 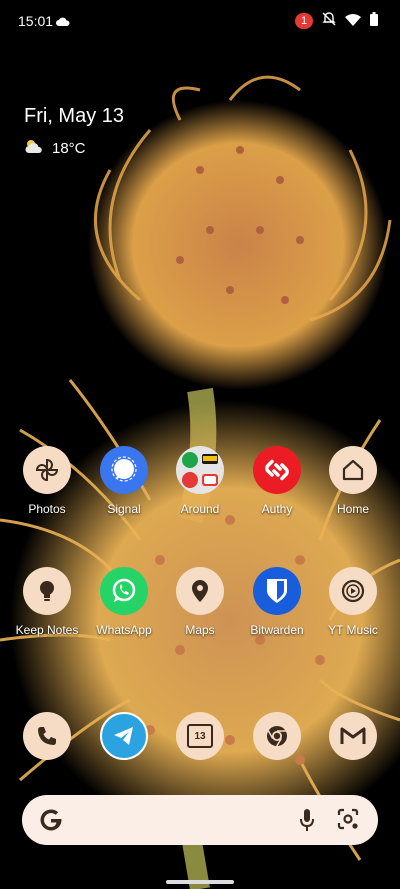 What do you see at coordinates (124, 591) in the screenshot?
I see `whatsapp-icon` at bounding box center [124, 591].